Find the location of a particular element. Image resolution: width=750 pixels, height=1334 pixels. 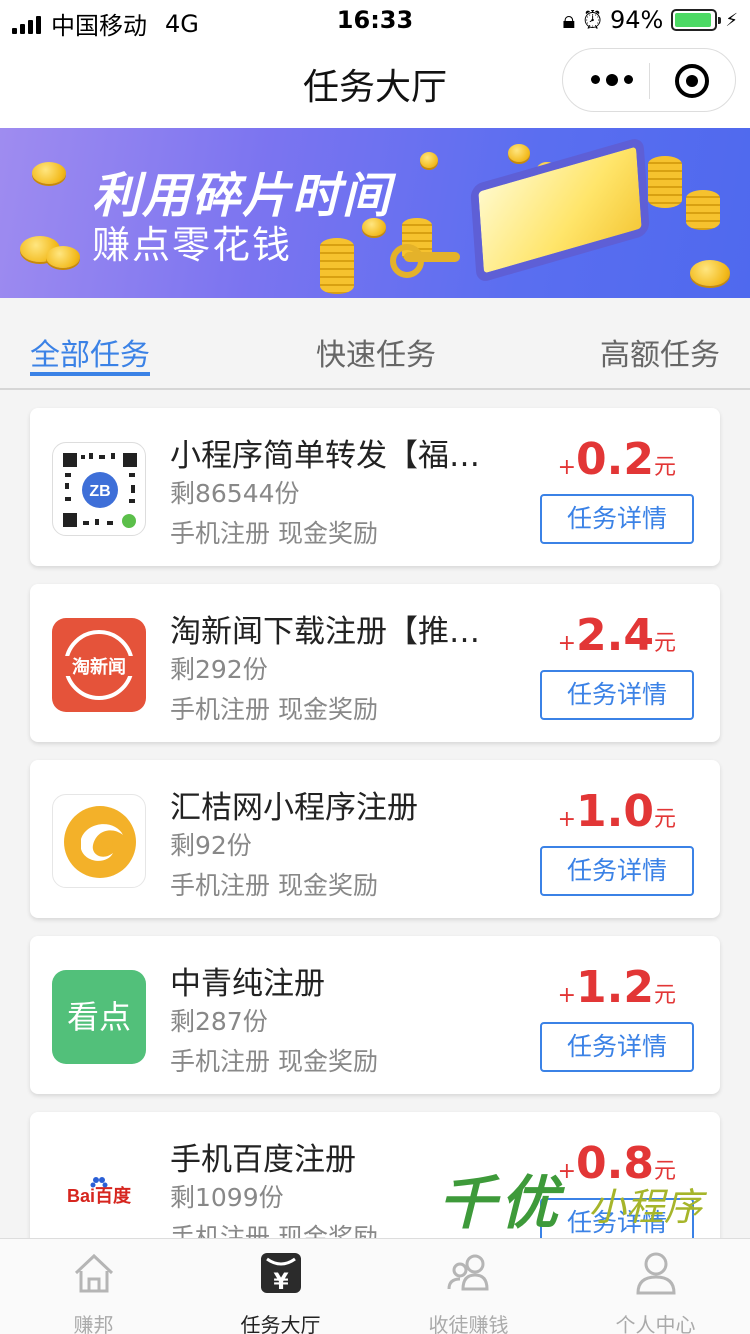

nav-bar: 任务大厅 is located at coordinates (375, 84).